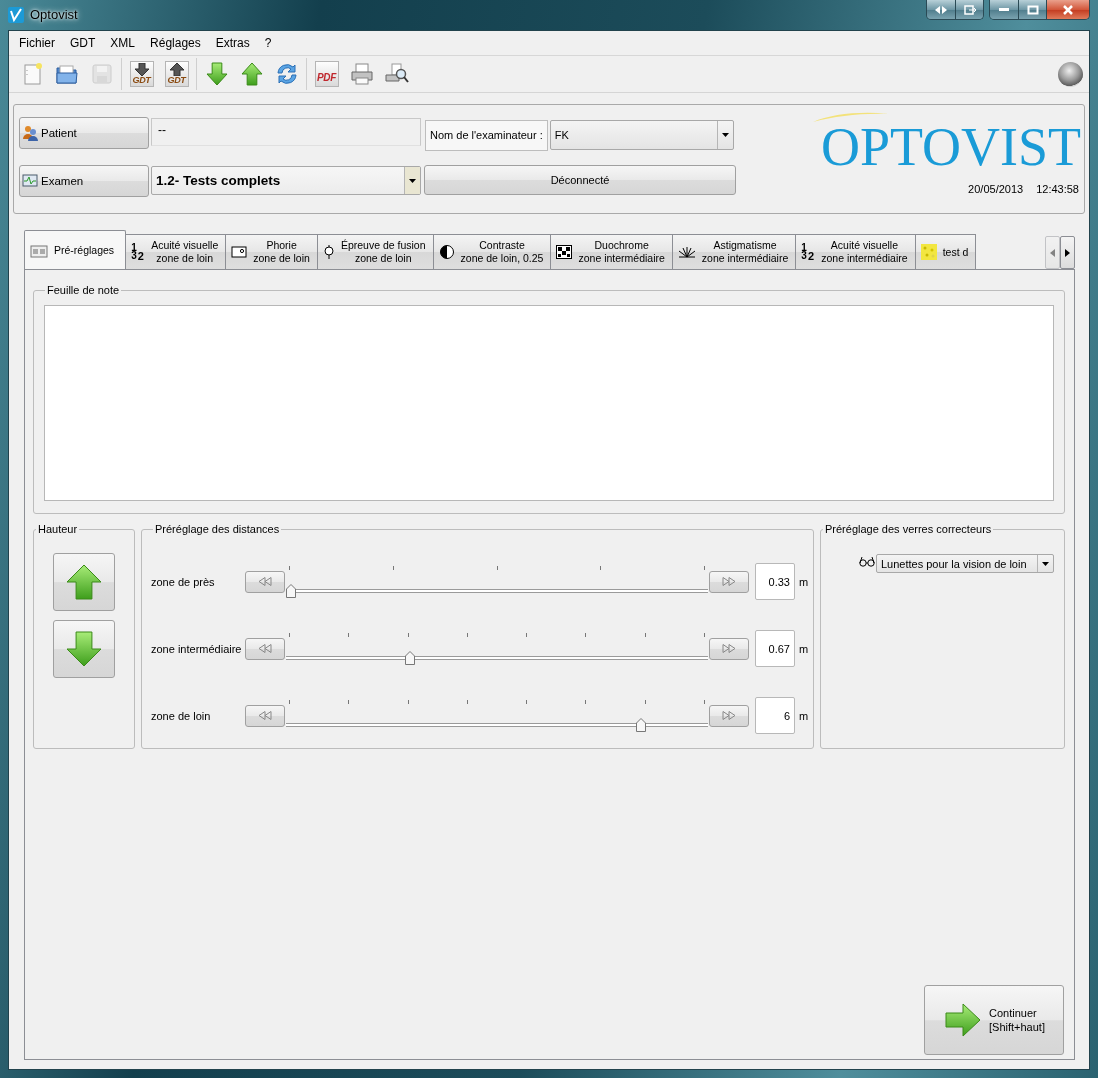  Describe the element at coordinates (232, 43) in the screenshot. I see `menu-item: Extras` at that location.